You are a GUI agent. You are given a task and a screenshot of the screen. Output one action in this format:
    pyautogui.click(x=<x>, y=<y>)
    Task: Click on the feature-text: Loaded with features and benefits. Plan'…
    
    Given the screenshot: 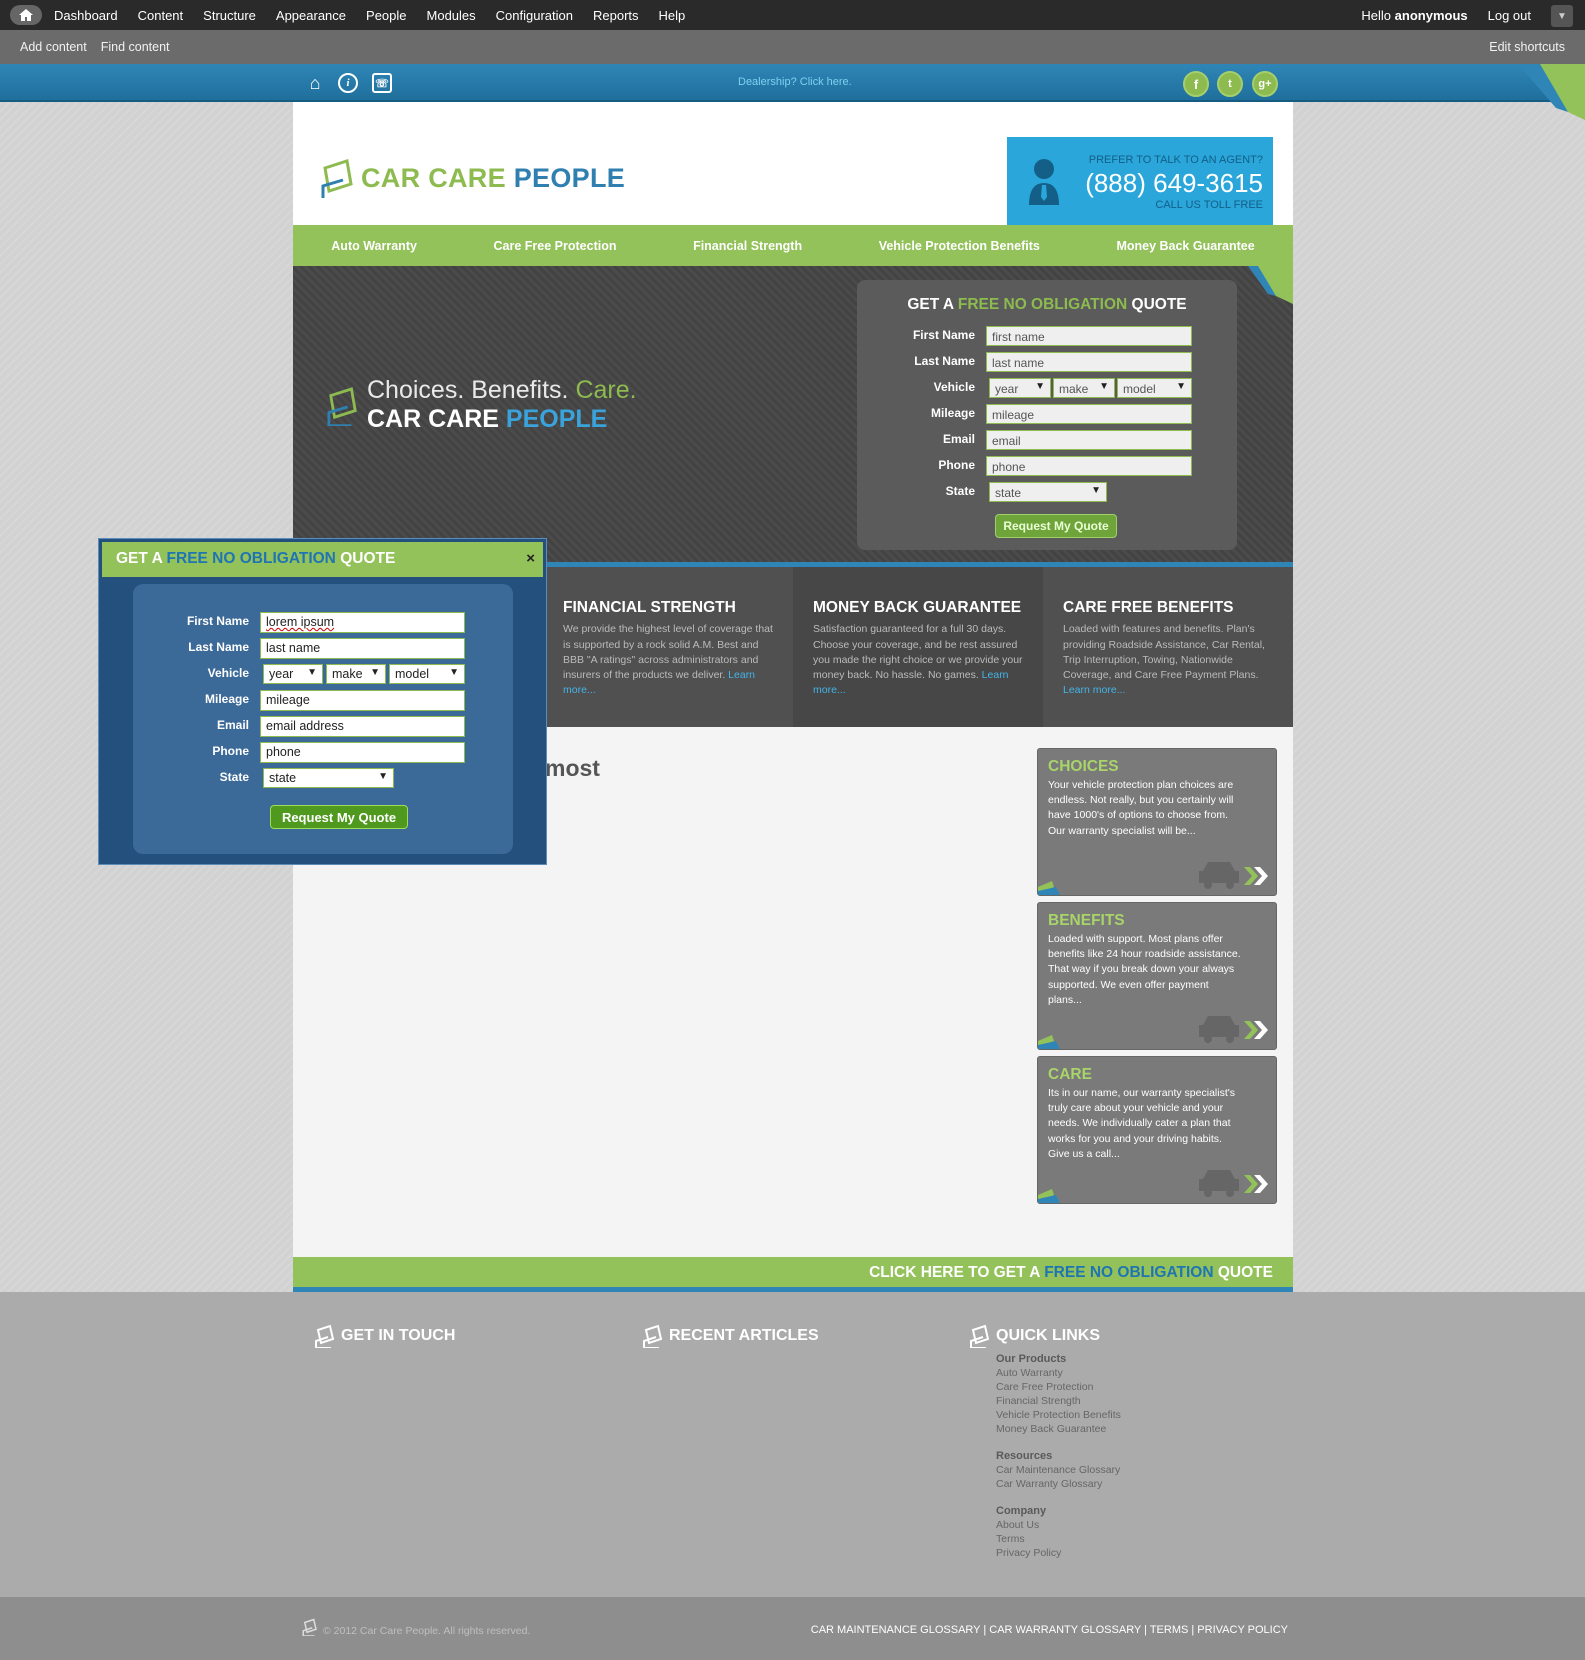 What is the action you would take?
    pyautogui.click(x=1164, y=652)
    